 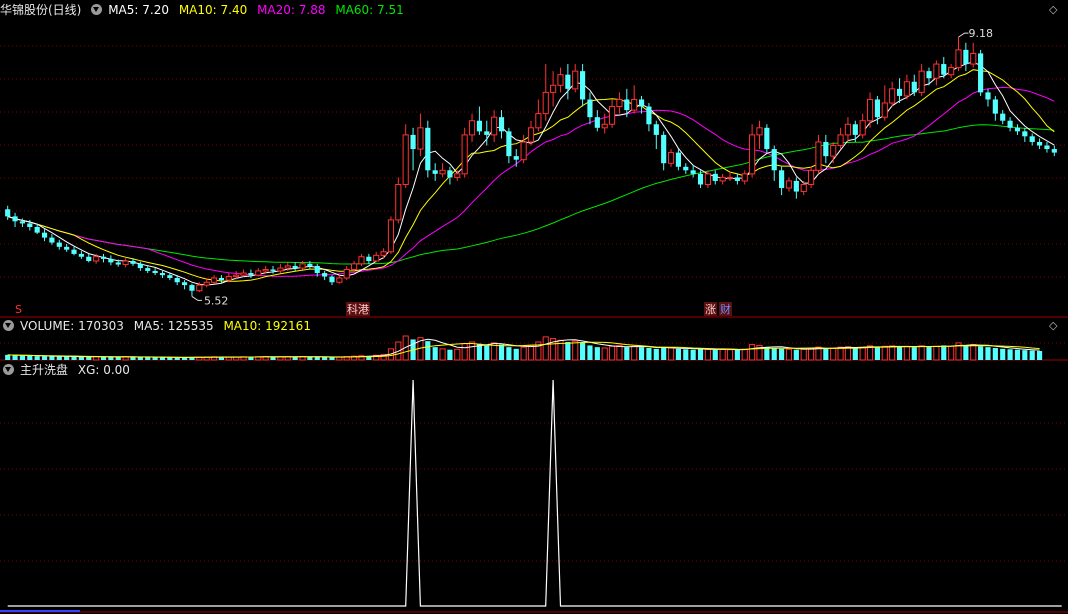 What do you see at coordinates (373, 309) in the screenshot?
I see `event-badges: S 科港 涨财` at bounding box center [373, 309].